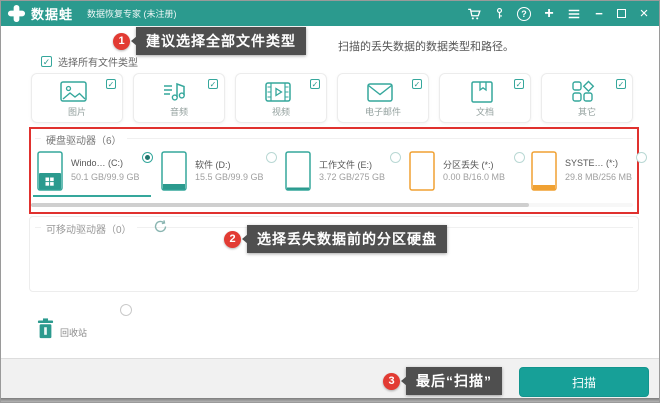  What do you see at coordinates (347, 239) in the screenshot?
I see `step2-tooltip: 选择丢失数据前的分区硬盘` at bounding box center [347, 239].